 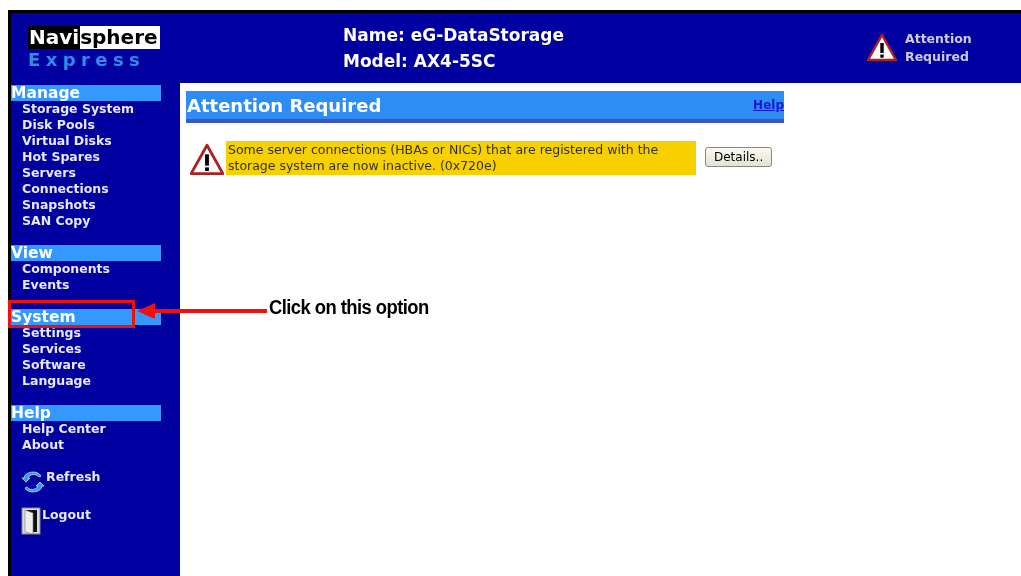 What do you see at coordinates (419, 61) in the screenshot?
I see `system-model: Model: AX4-5SC` at bounding box center [419, 61].